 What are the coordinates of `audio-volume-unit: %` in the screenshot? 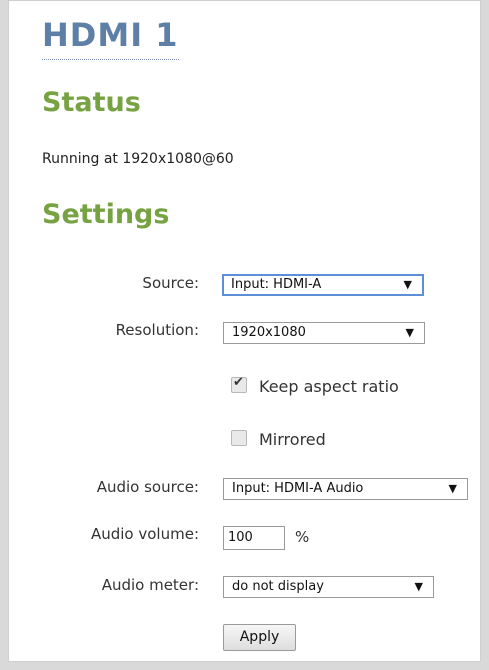 It's located at (302, 537).